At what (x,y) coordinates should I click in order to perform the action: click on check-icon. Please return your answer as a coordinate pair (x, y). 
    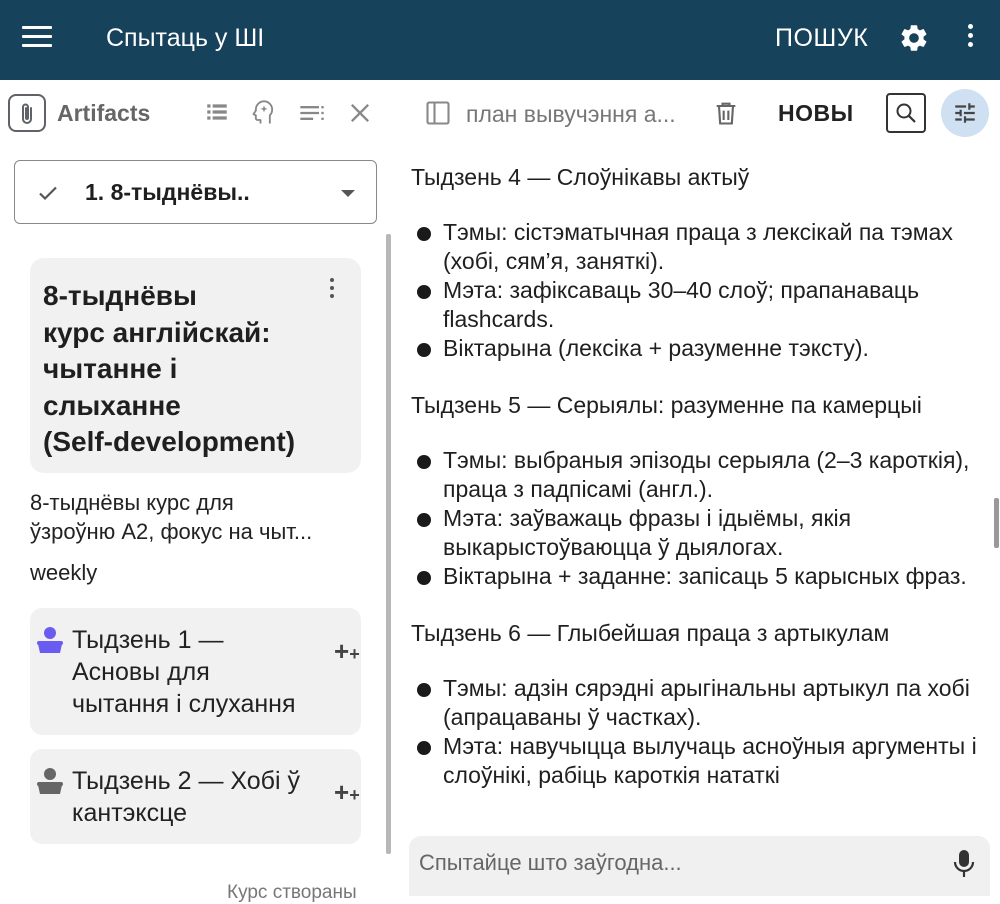
    Looking at the image, I should click on (48, 193).